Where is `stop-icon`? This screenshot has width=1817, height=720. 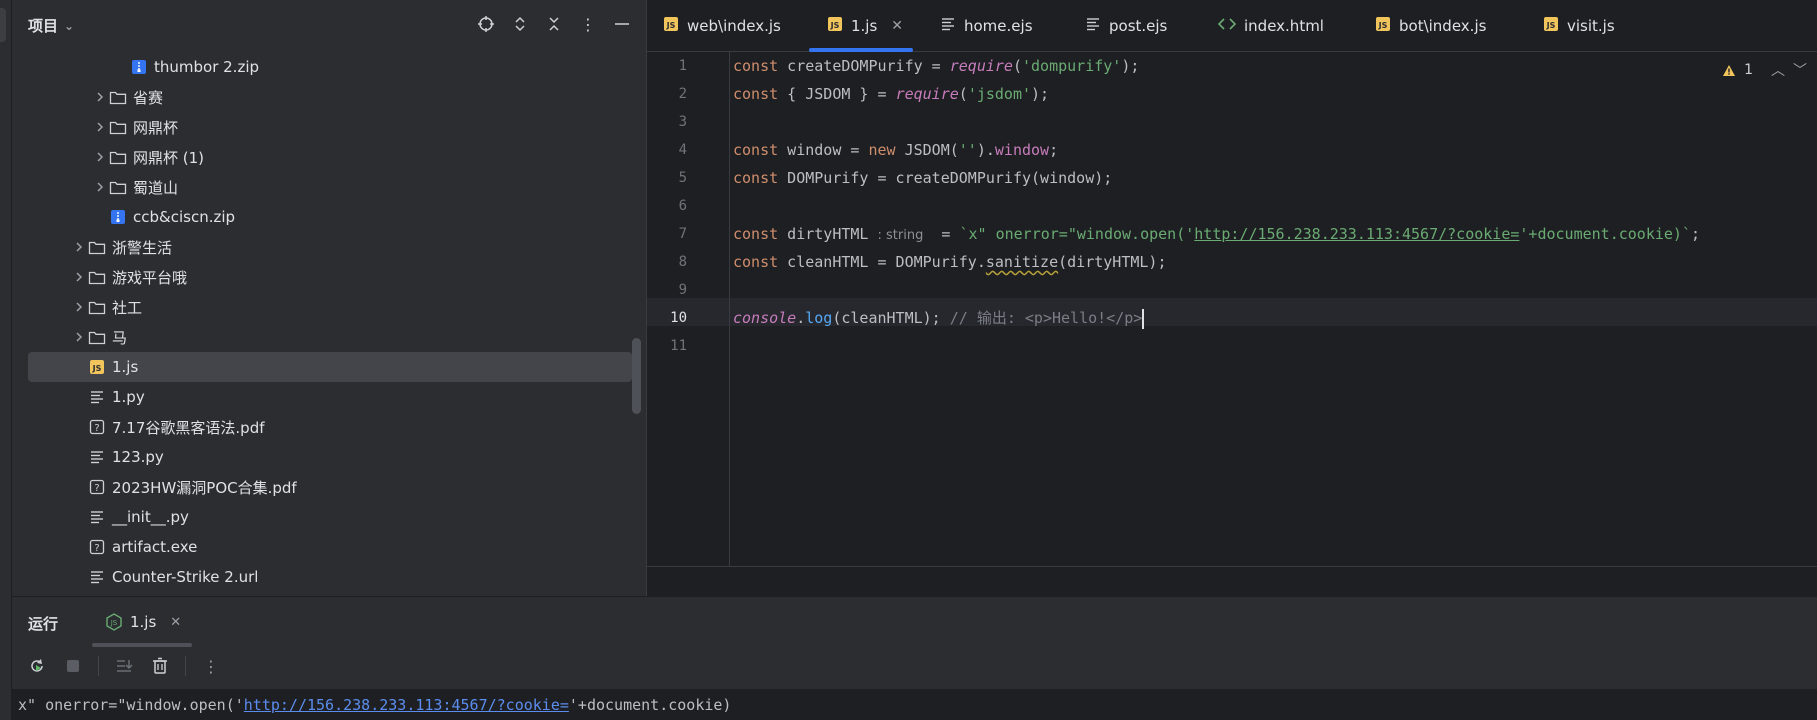 stop-icon is located at coordinates (73, 666).